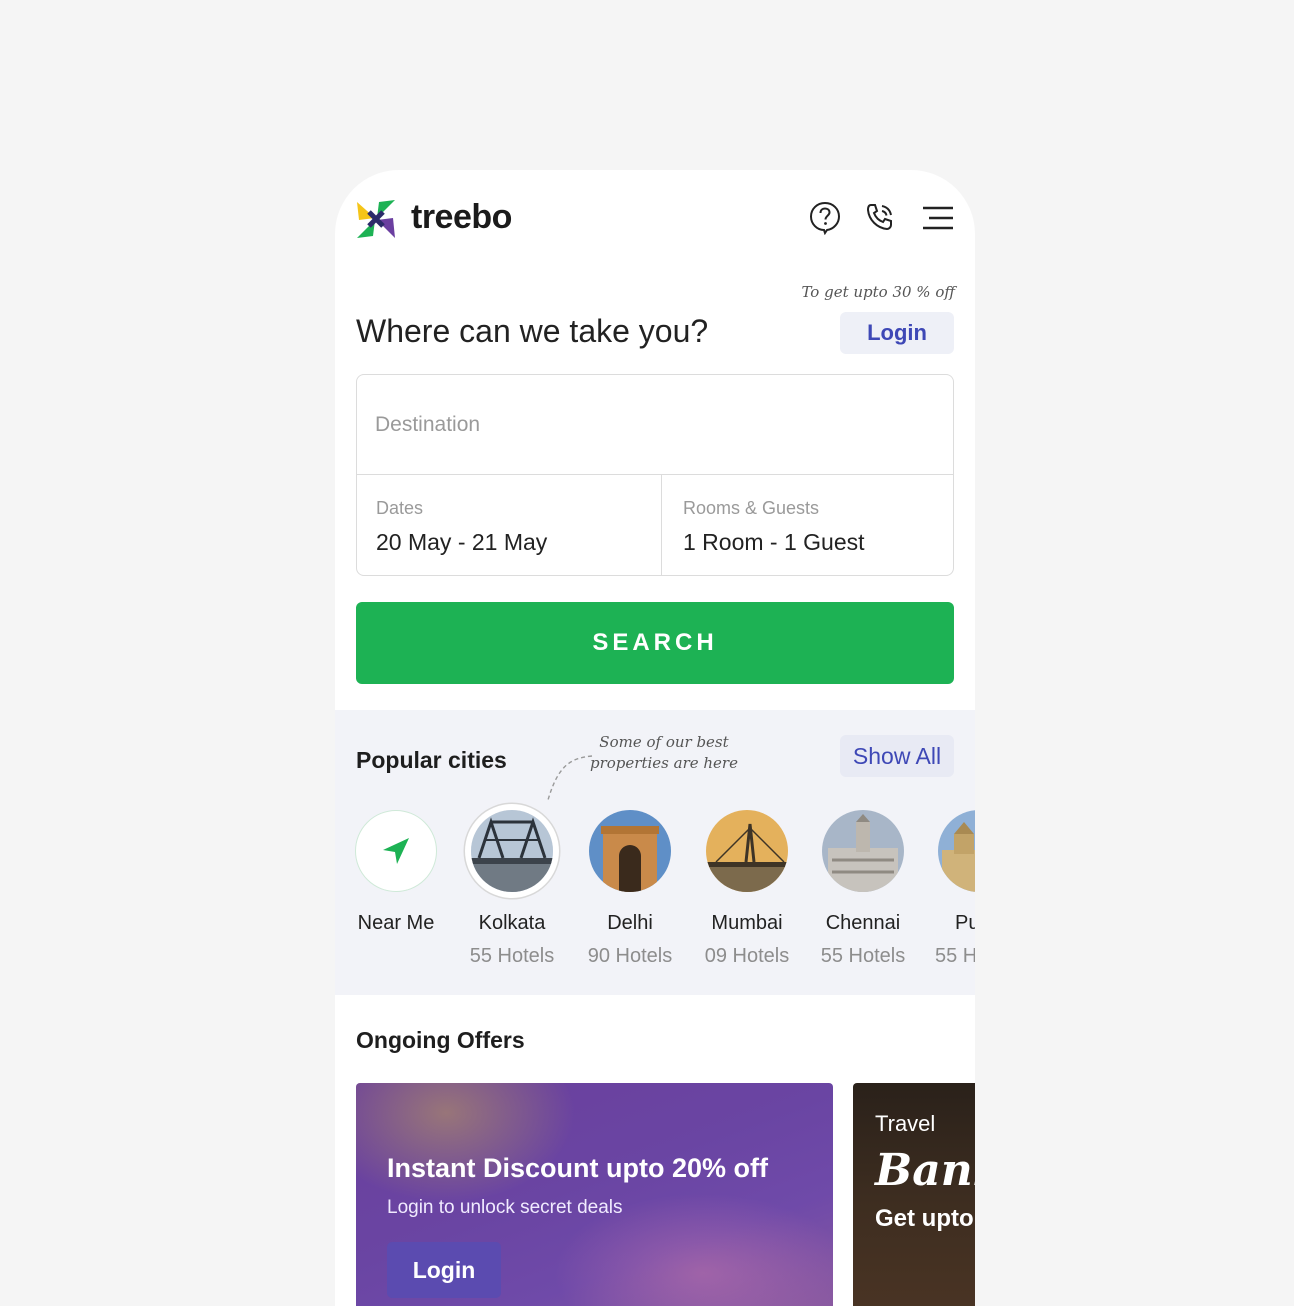  What do you see at coordinates (664, 753) in the screenshot?
I see `popular-cities-note: Some of our best properties are here` at bounding box center [664, 753].